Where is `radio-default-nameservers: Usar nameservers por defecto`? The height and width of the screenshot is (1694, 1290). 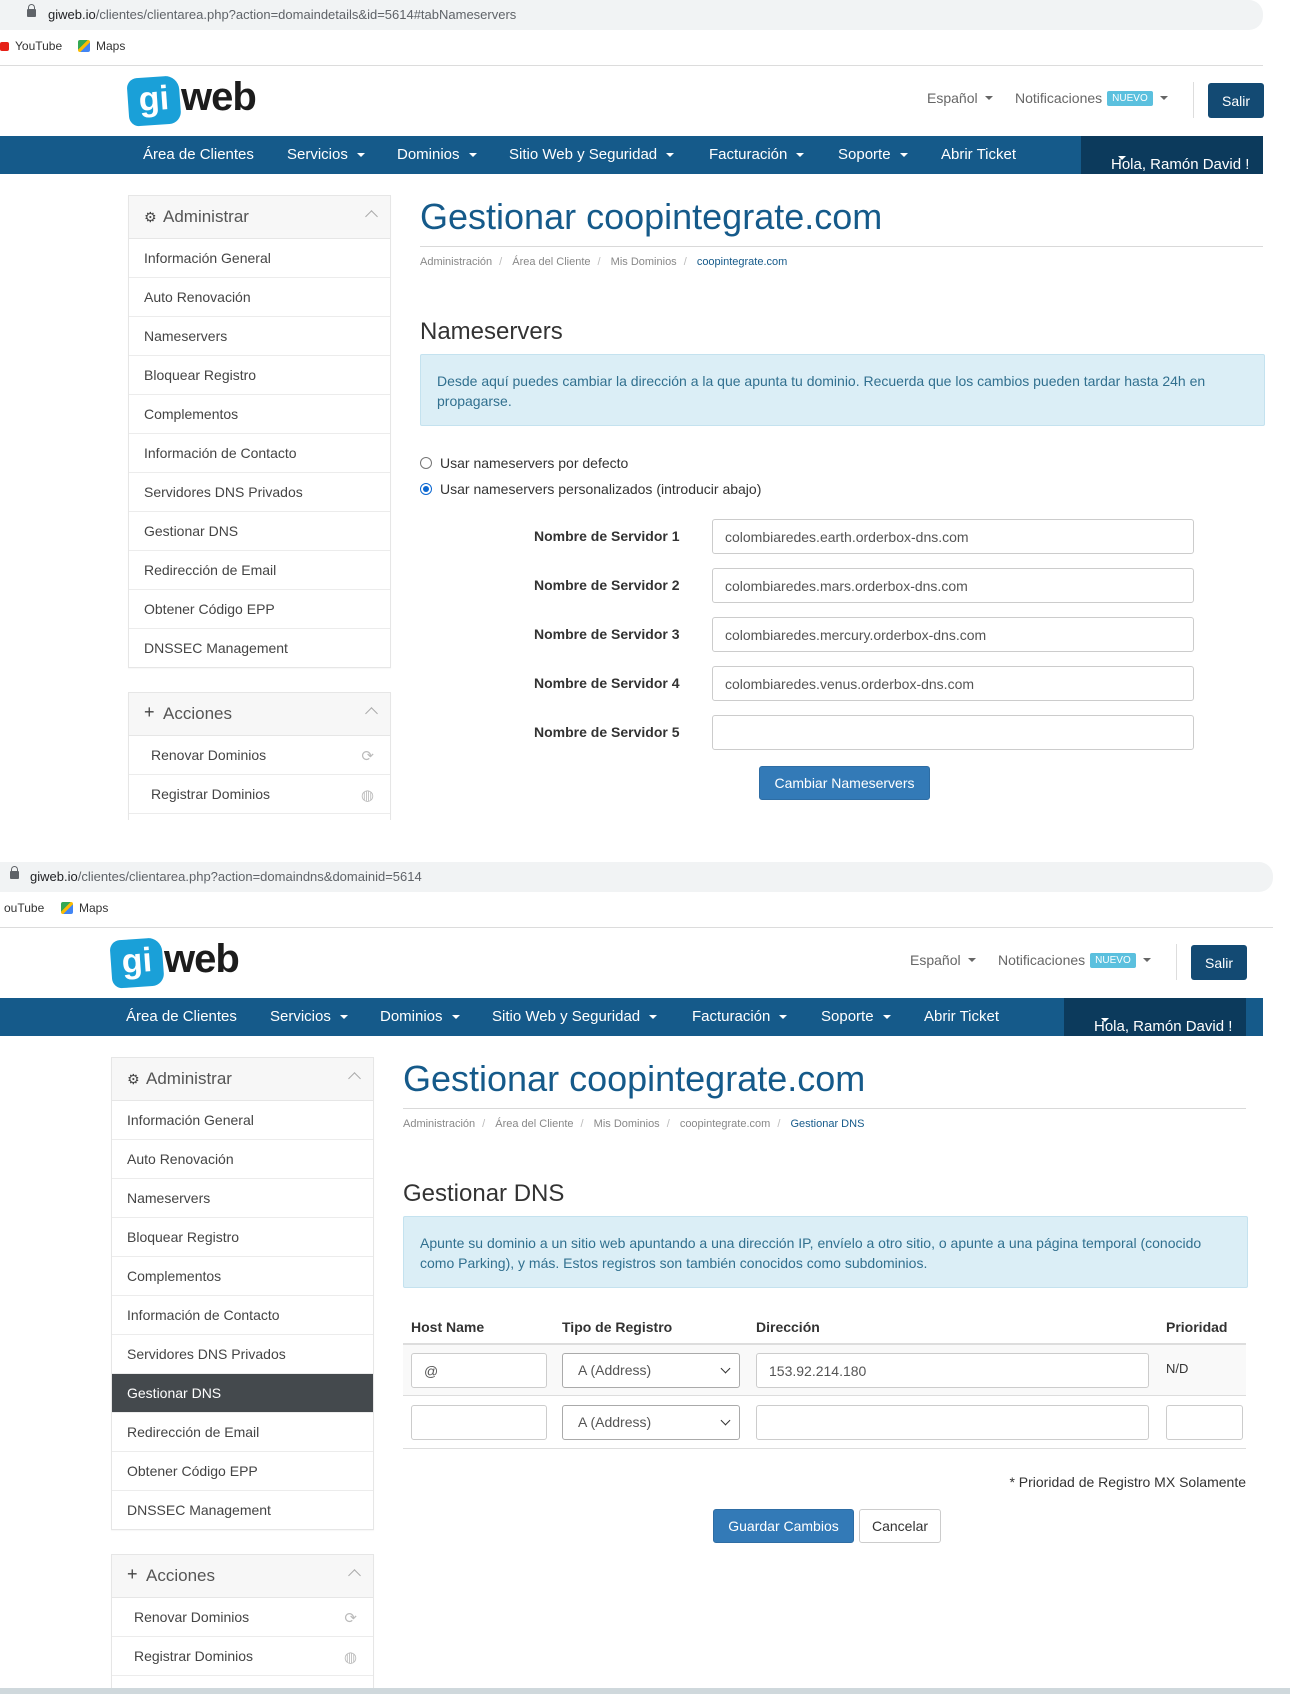 radio-default-nameservers: Usar nameservers por defecto is located at coordinates (524, 463).